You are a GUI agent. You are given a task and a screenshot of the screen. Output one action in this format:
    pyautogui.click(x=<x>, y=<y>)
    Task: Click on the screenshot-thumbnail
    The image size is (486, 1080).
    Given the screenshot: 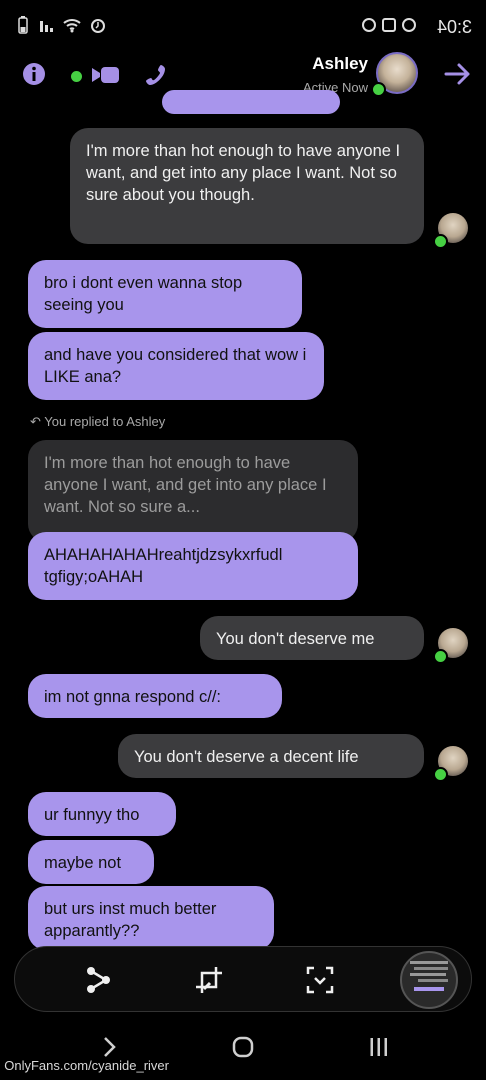 What is the action you would take?
    pyautogui.click(x=429, y=980)
    